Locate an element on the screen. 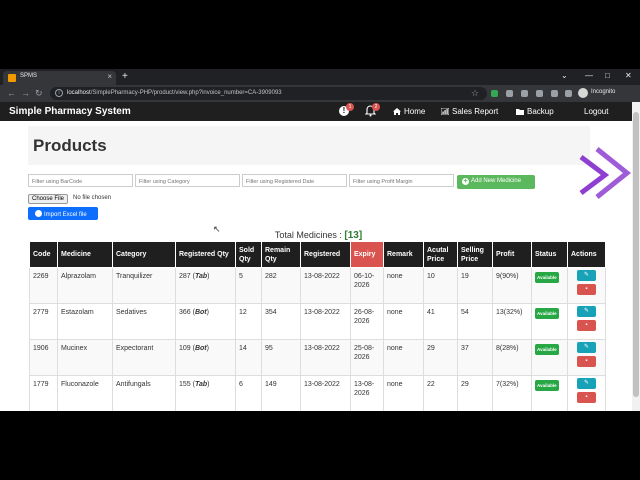 Image resolution: width=640 pixels, height=480 pixels. col-profit: Profit is located at coordinates (512, 254).